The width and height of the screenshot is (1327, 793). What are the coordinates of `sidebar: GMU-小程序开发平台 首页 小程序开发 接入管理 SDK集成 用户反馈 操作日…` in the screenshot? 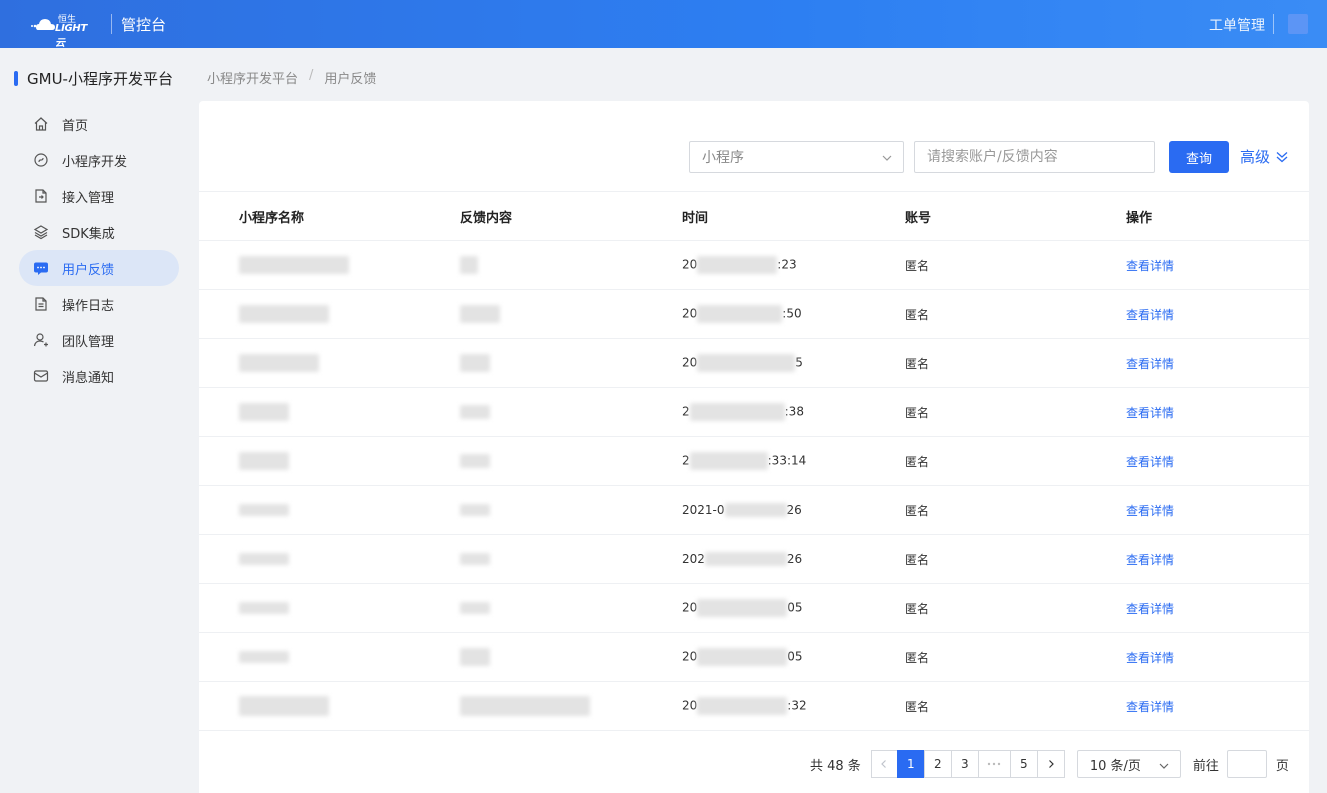 It's located at (95, 420).